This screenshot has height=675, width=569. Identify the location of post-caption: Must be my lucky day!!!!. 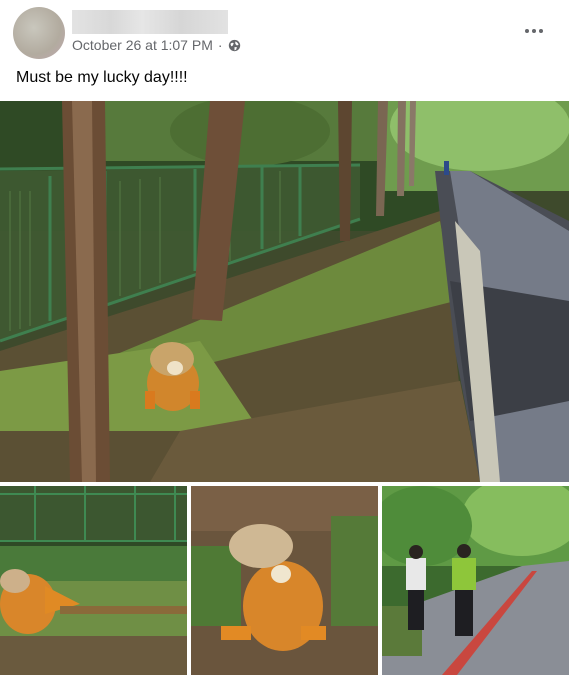
(102, 77).